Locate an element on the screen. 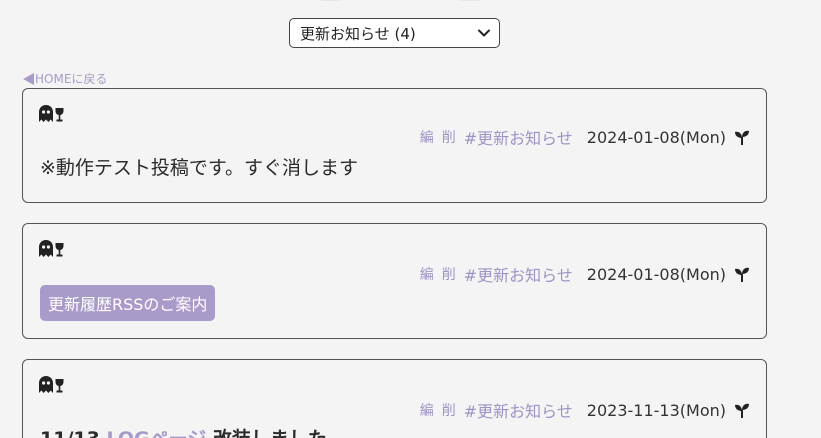 The image size is (821, 438). back-arrow-icon is located at coordinates (28, 78).